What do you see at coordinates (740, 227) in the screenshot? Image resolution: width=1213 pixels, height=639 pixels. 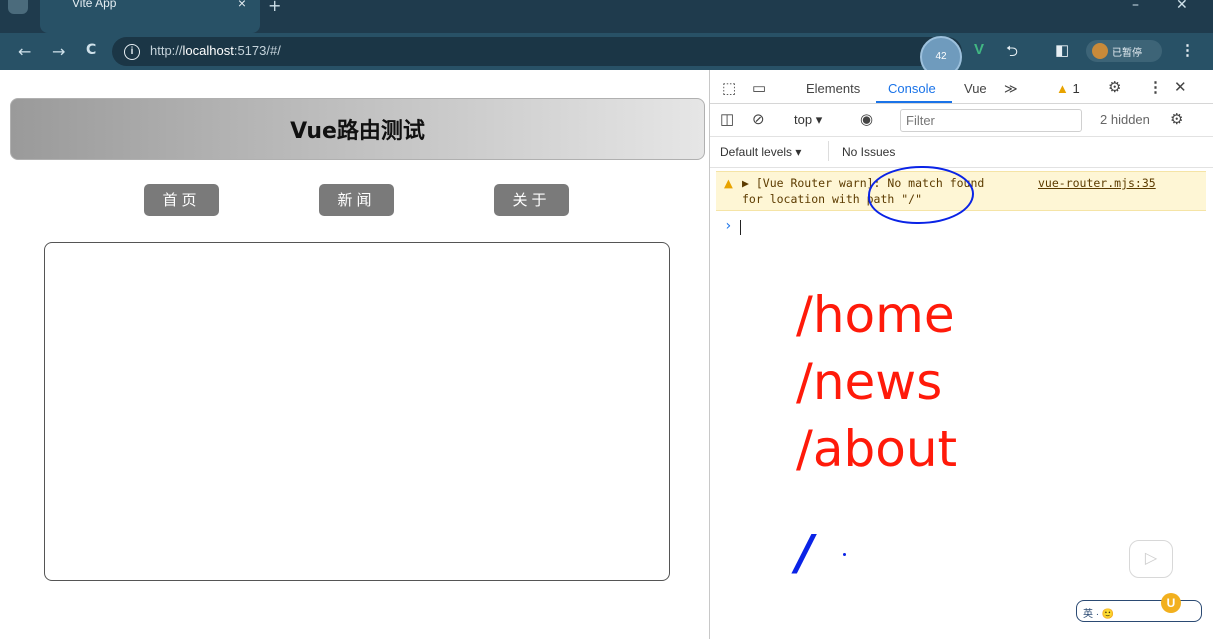 I see `console-input-caret` at bounding box center [740, 227].